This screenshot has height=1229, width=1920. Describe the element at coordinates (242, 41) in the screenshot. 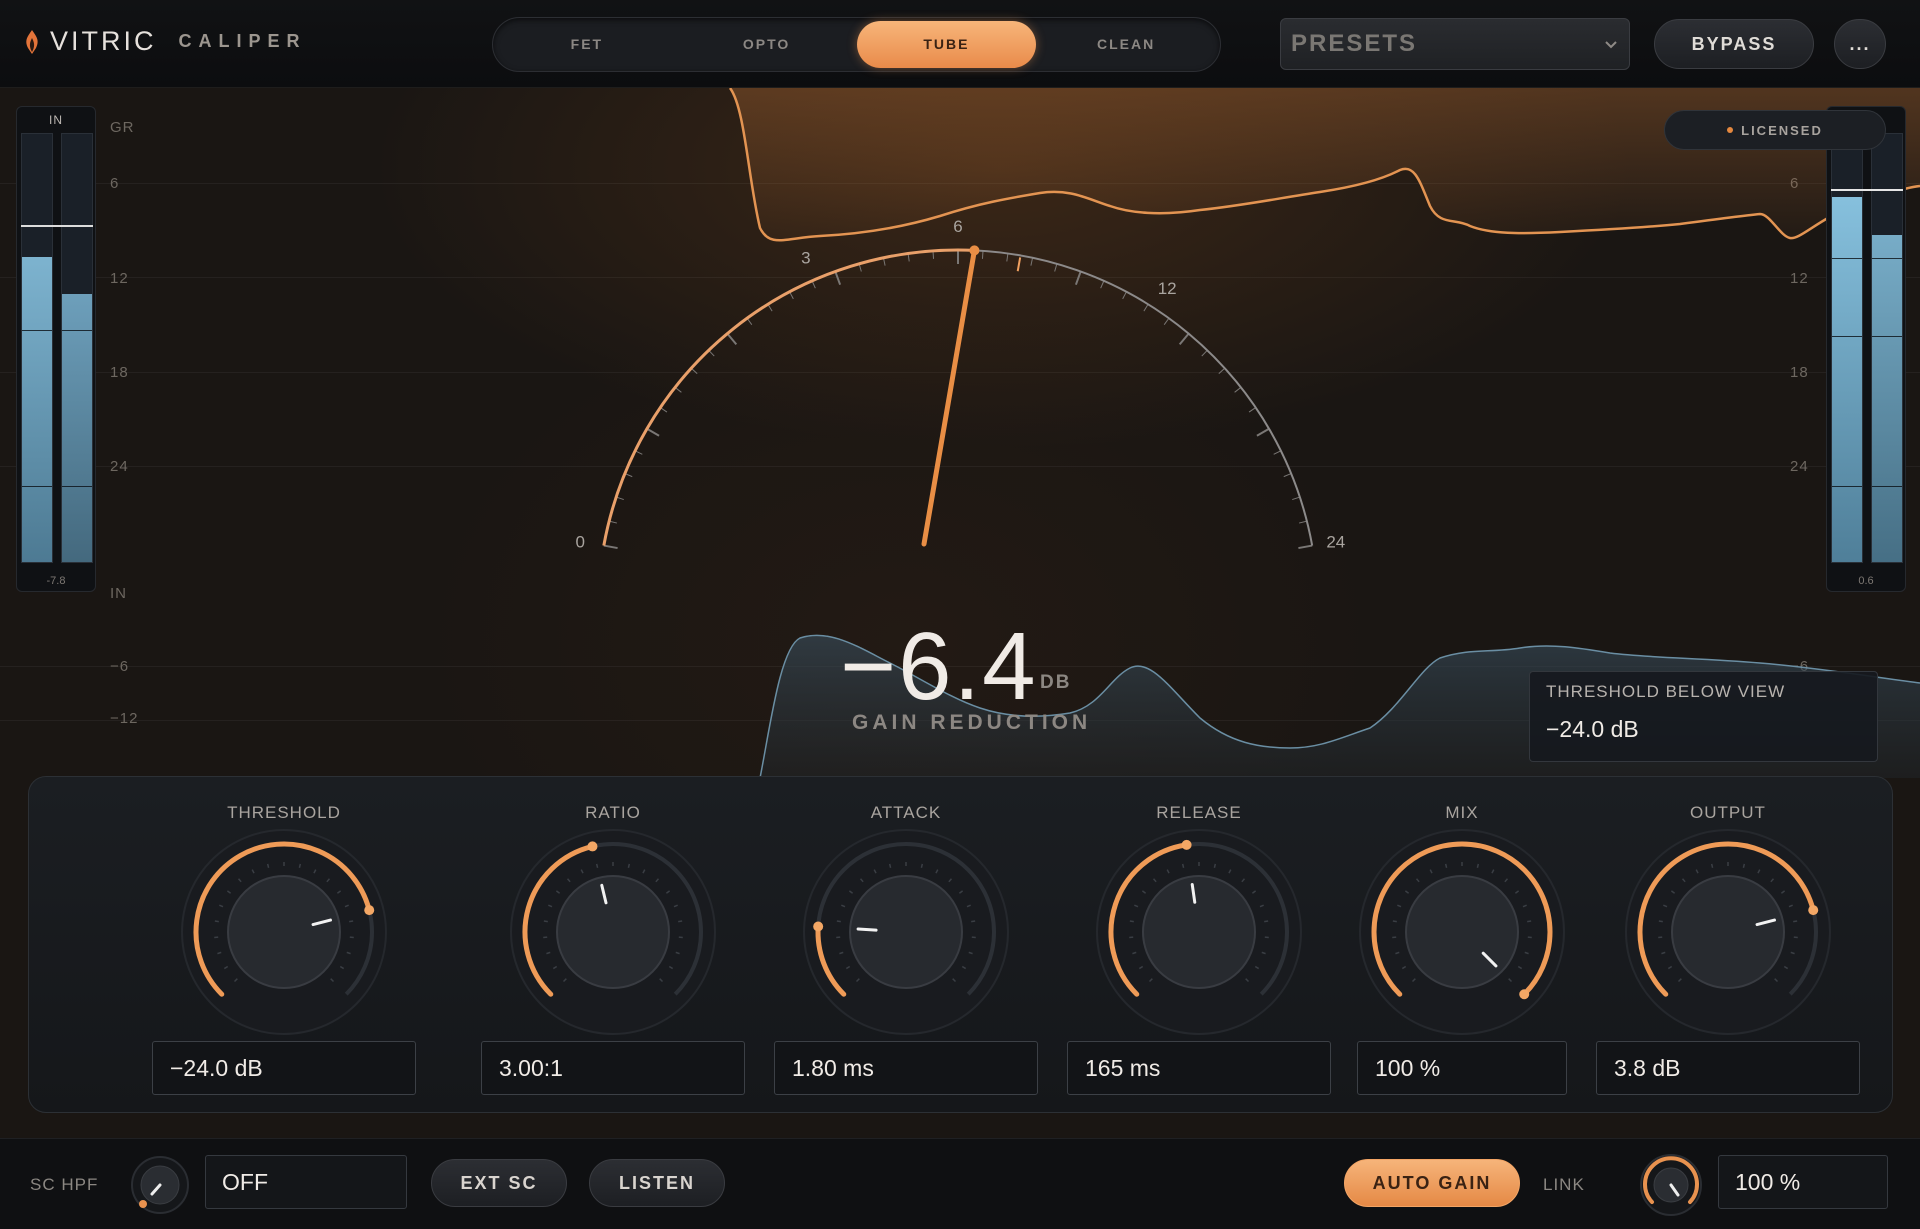

I see `product-name: CALIPER` at that location.